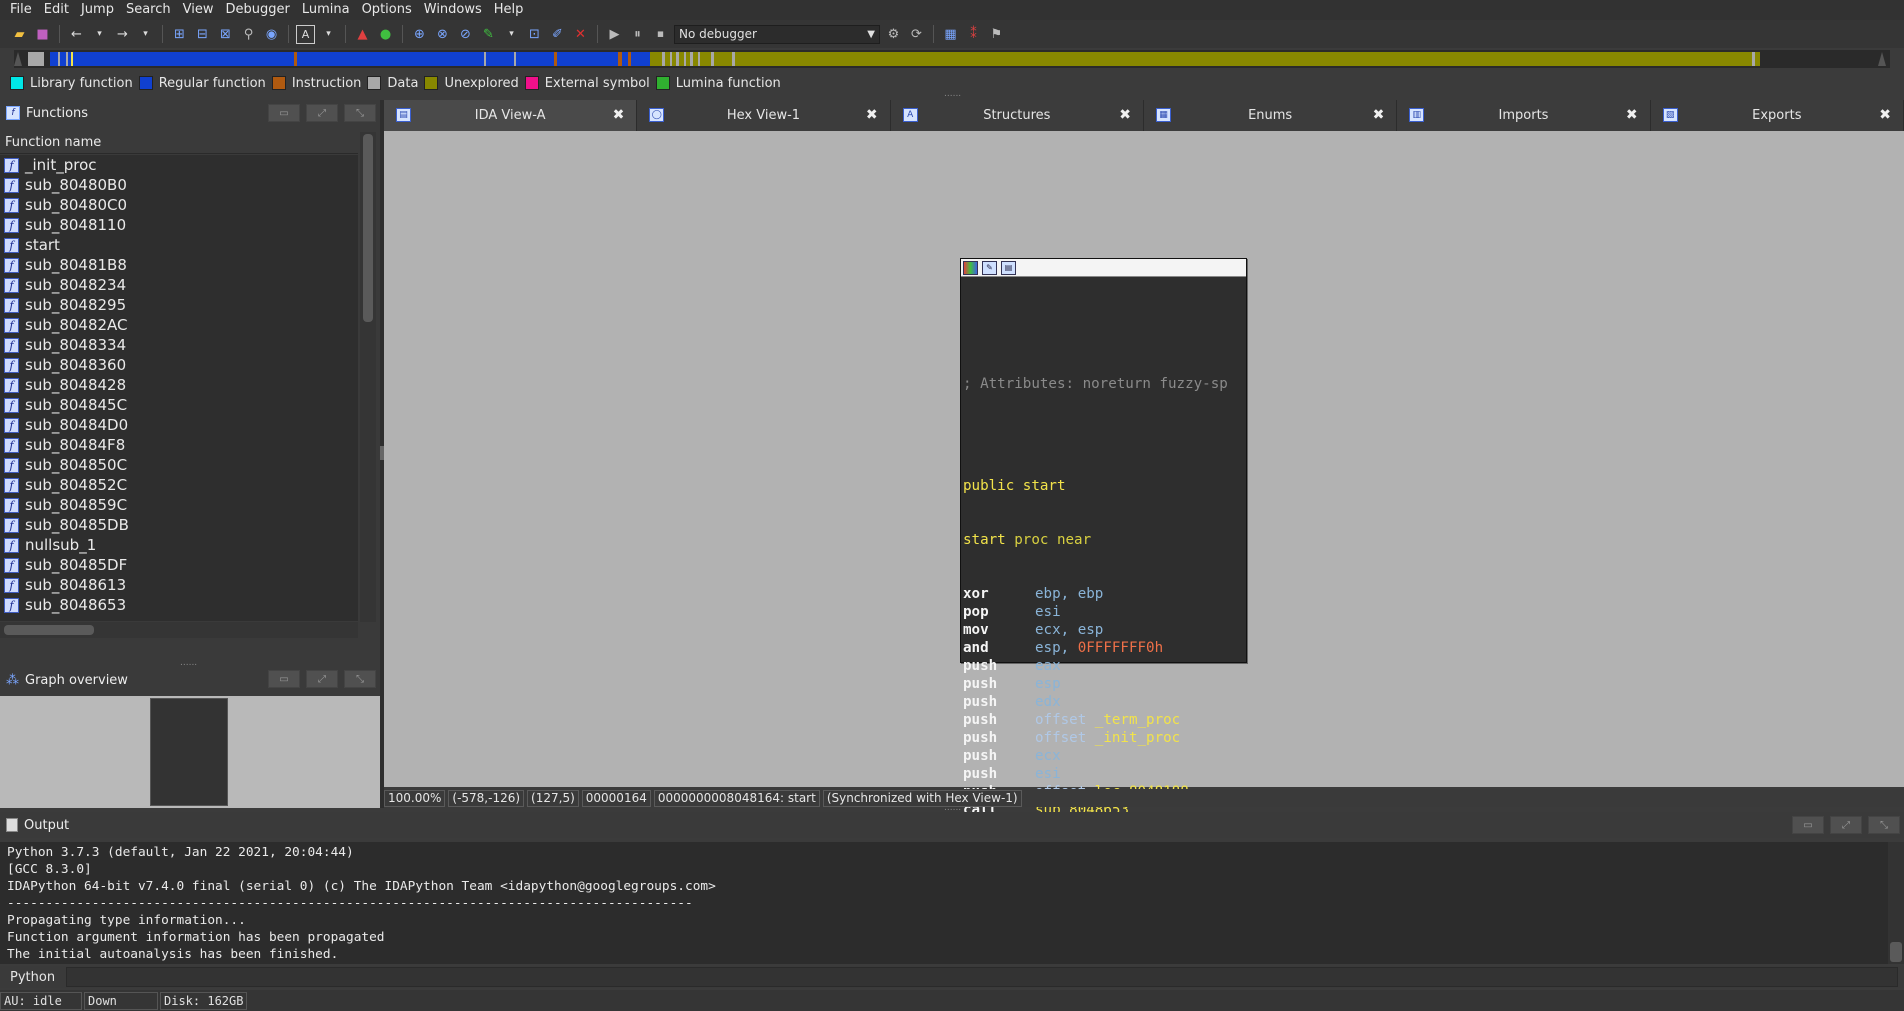 This screenshot has width=1904, height=1011. Describe the element at coordinates (488, 34) in the screenshot. I see `undefine-icon: ✎` at that location.